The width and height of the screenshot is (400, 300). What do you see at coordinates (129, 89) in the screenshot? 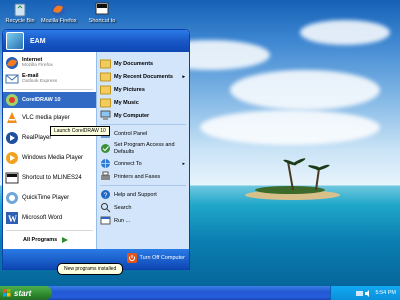
I see `place-label: My Pictures` at bounding box center [129, 89].